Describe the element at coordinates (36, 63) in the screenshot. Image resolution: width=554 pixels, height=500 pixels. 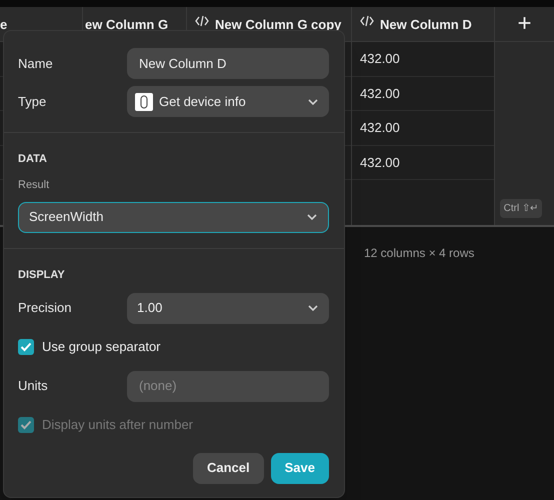
I see `field-label: Name` at that location.